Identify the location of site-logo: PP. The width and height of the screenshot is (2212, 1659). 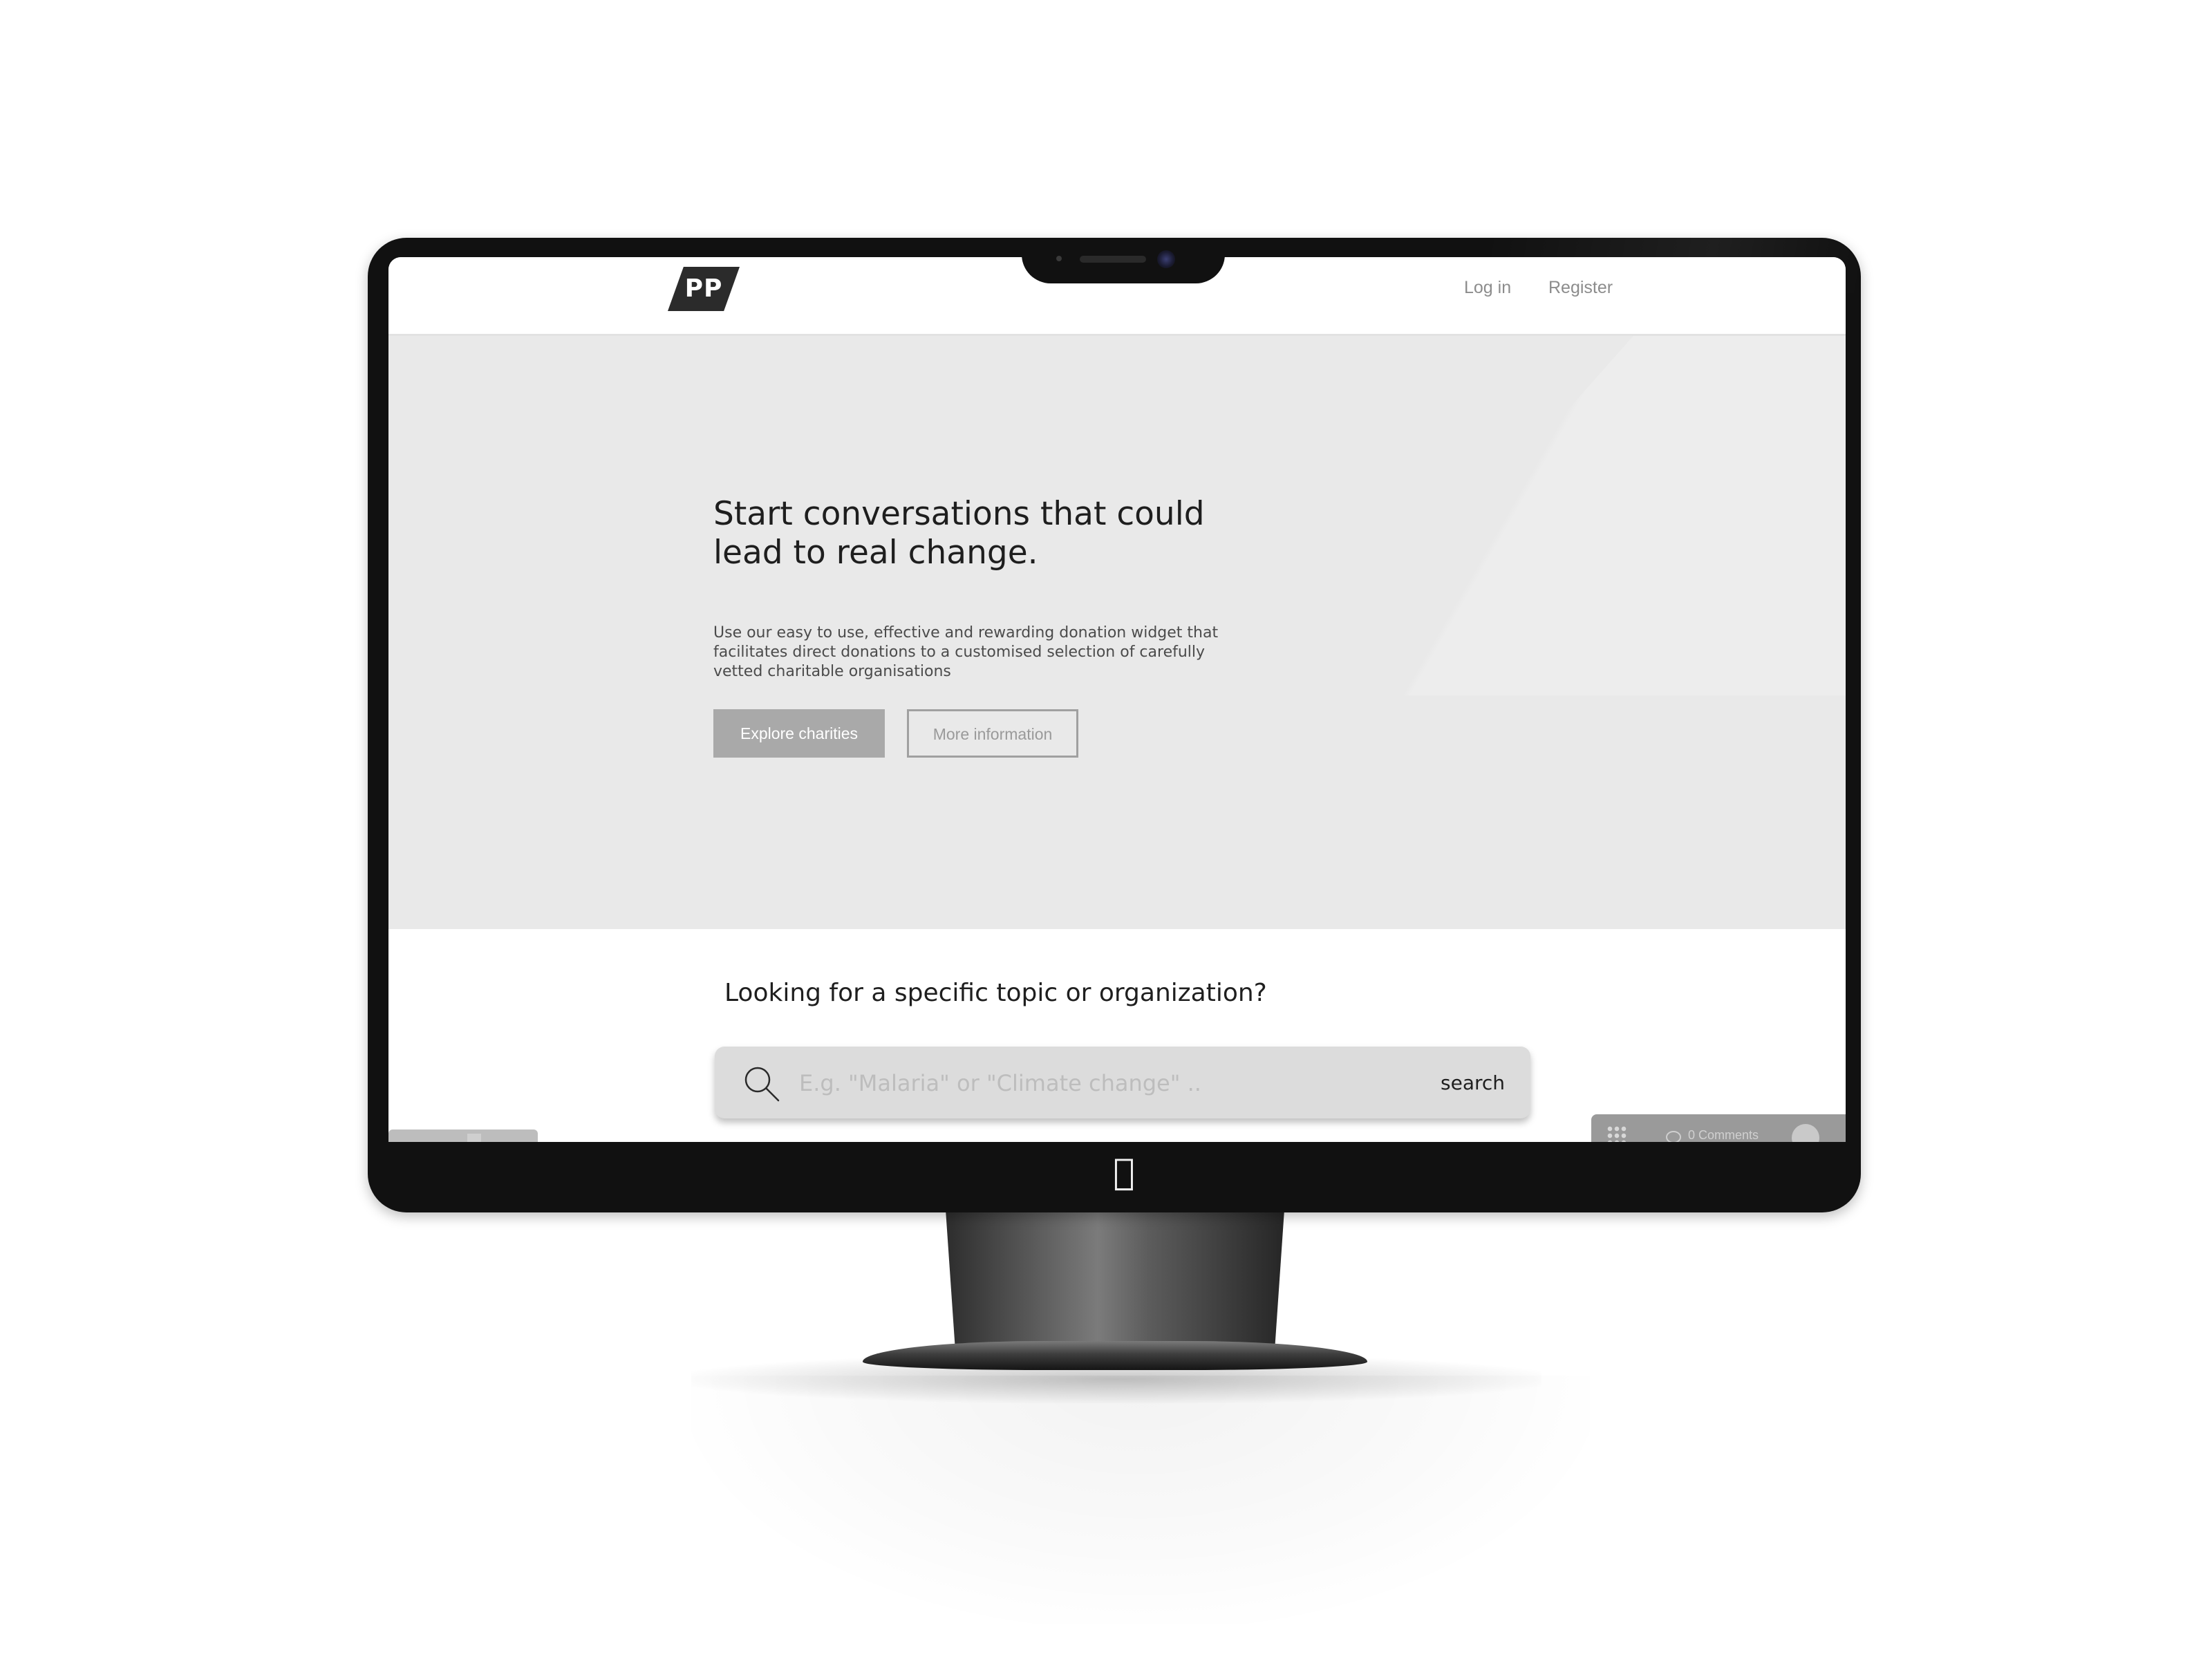
(704, 289).